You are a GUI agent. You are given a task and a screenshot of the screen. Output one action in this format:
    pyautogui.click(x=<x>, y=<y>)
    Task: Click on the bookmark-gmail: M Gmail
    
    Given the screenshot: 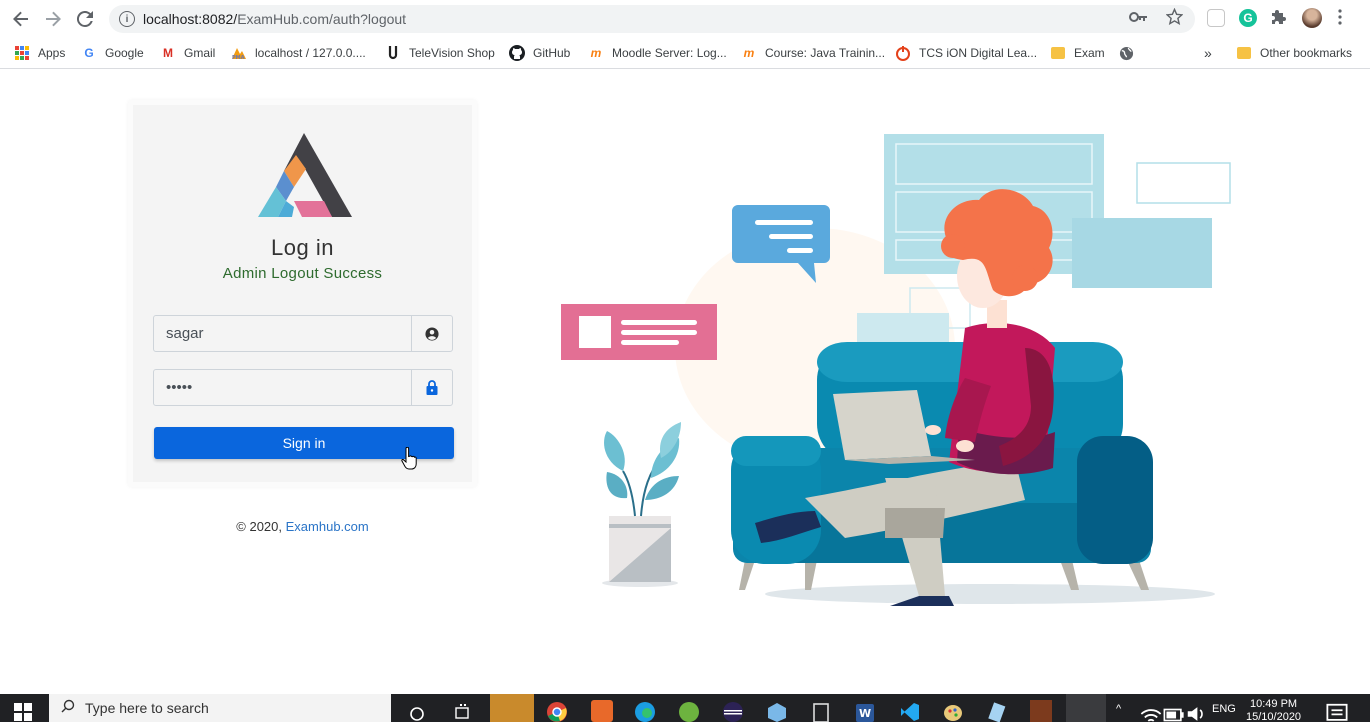 What is the action you would take?
    pyautogui.click(x=187, y=53)
    